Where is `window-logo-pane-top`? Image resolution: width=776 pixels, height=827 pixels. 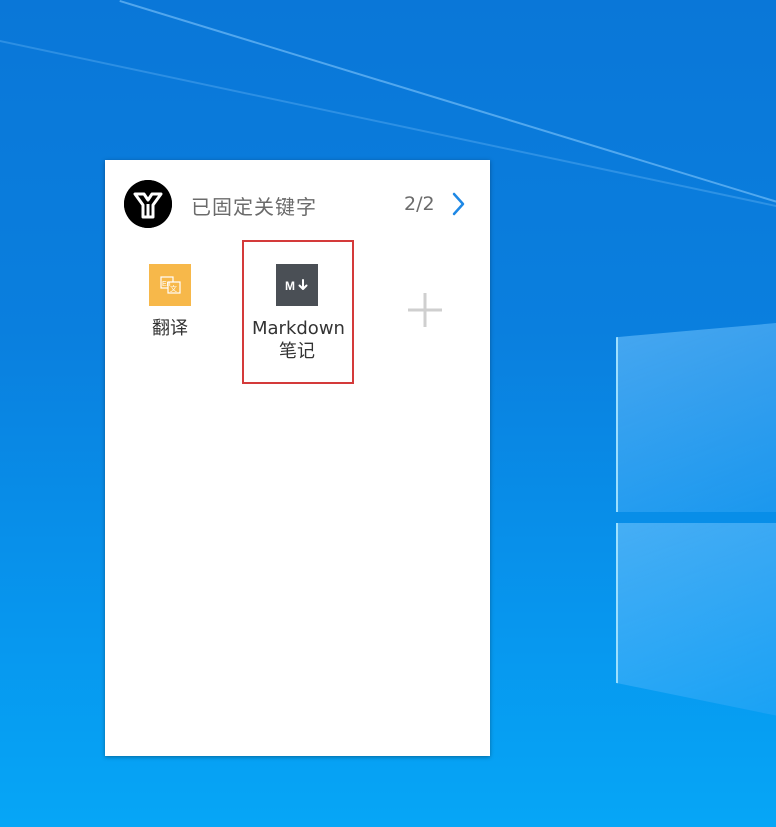
window-logo-pane-top is located at coordinates (696, 417).